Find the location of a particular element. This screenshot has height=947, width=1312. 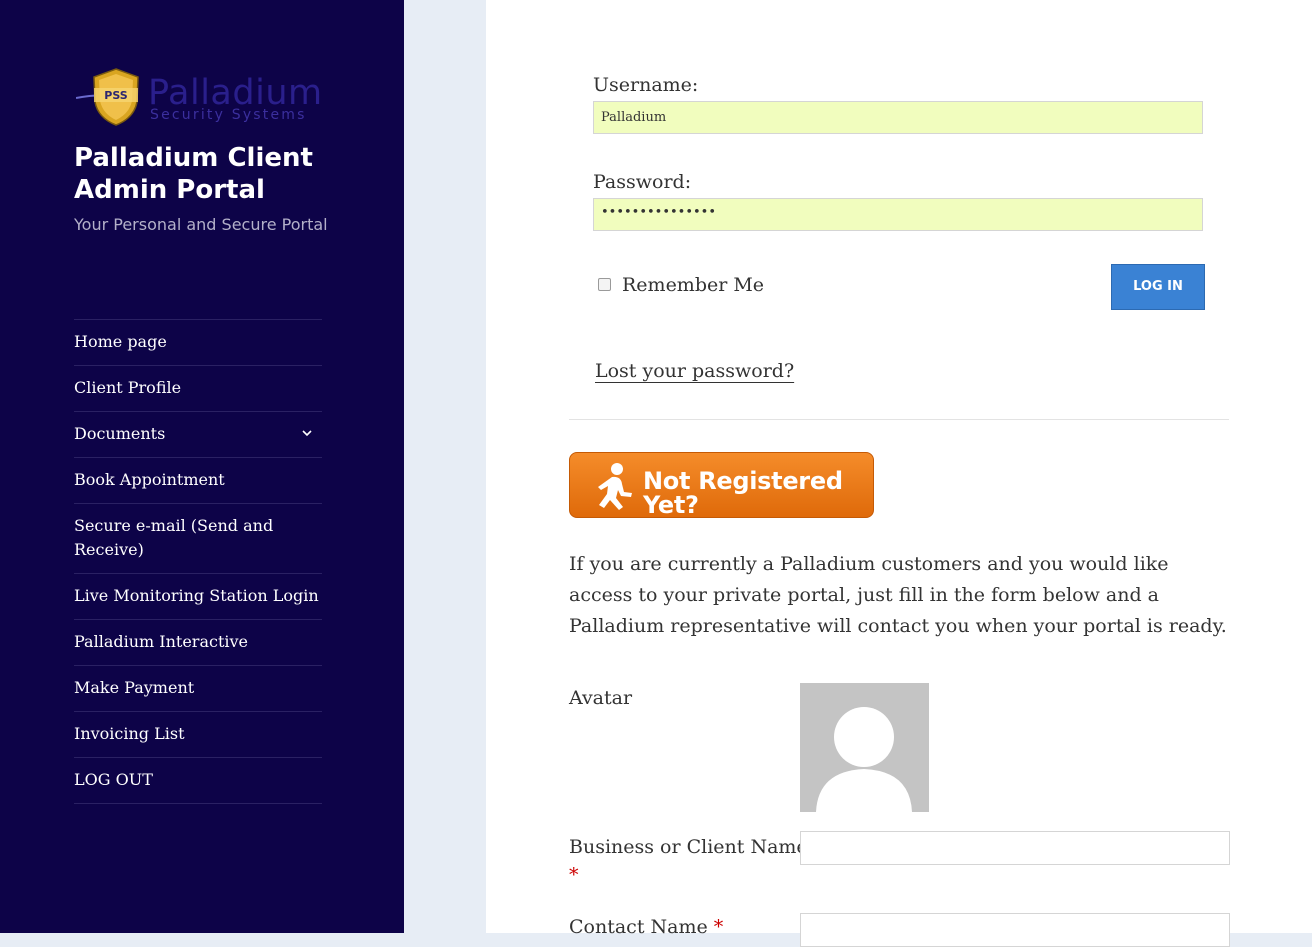

chevron-down-icon is located at coordinates (307, 433).